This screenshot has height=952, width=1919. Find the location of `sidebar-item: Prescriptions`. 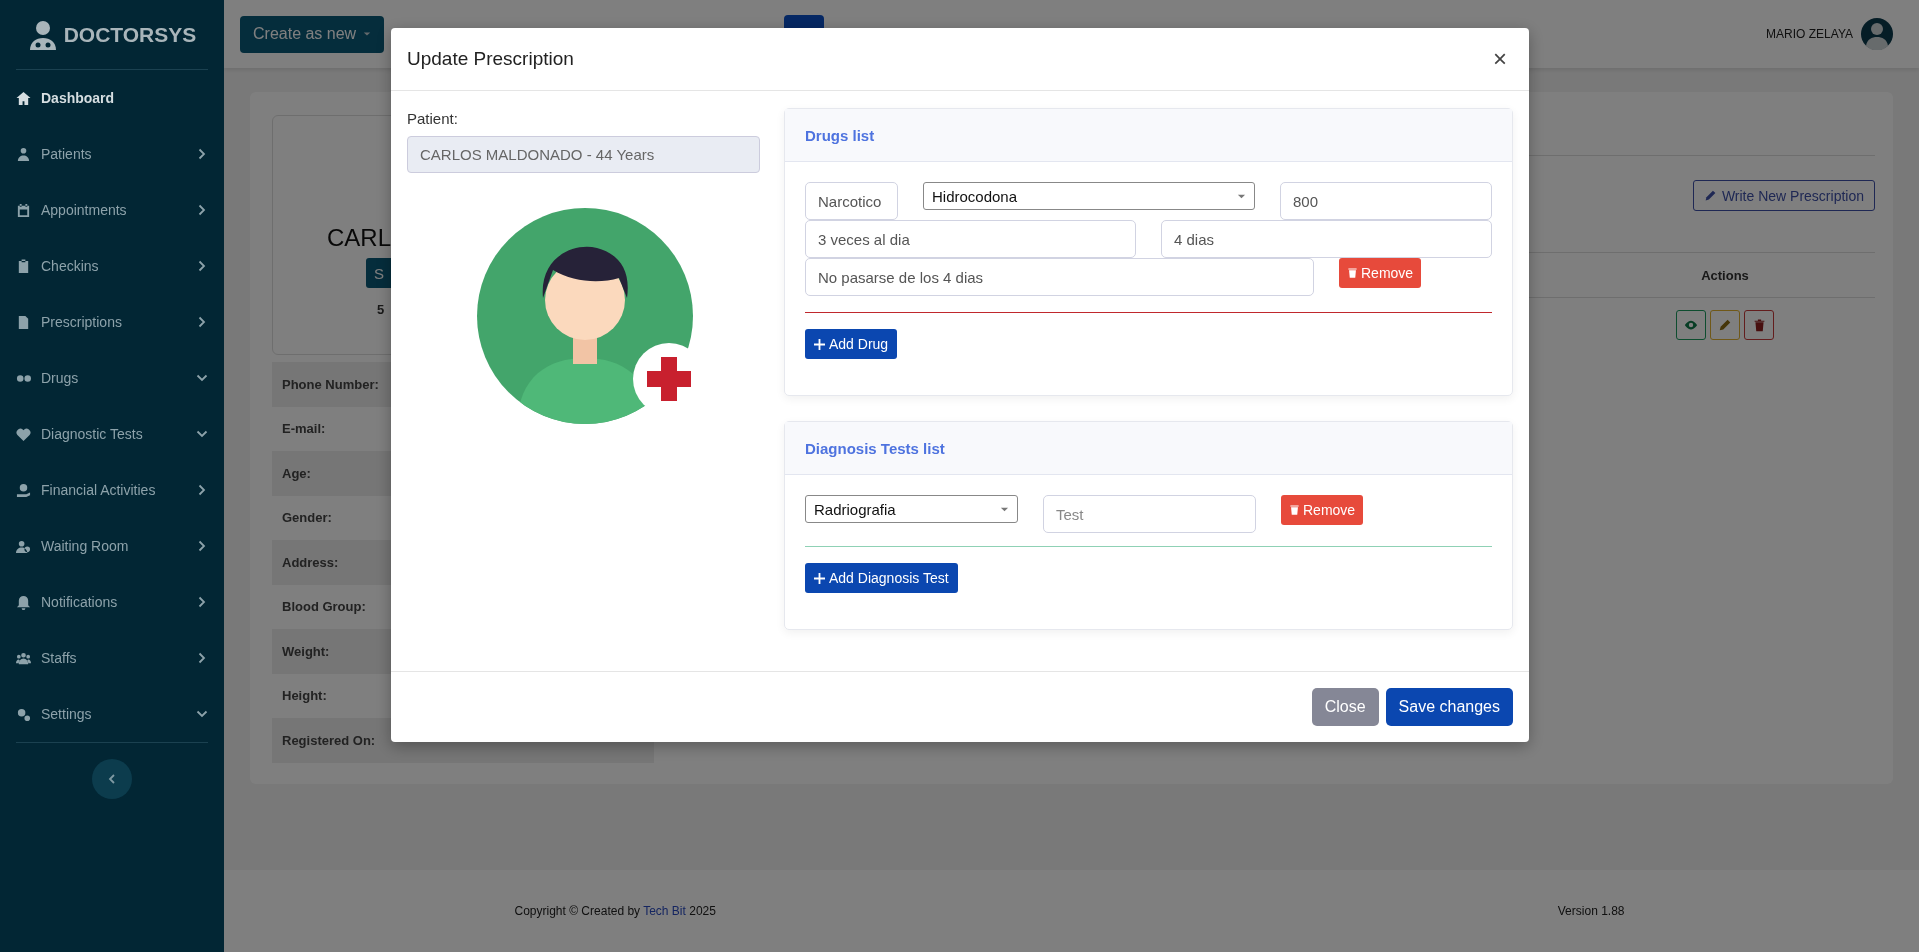

sidebar-item: Prescriptions is located at coordinates (112, 322).